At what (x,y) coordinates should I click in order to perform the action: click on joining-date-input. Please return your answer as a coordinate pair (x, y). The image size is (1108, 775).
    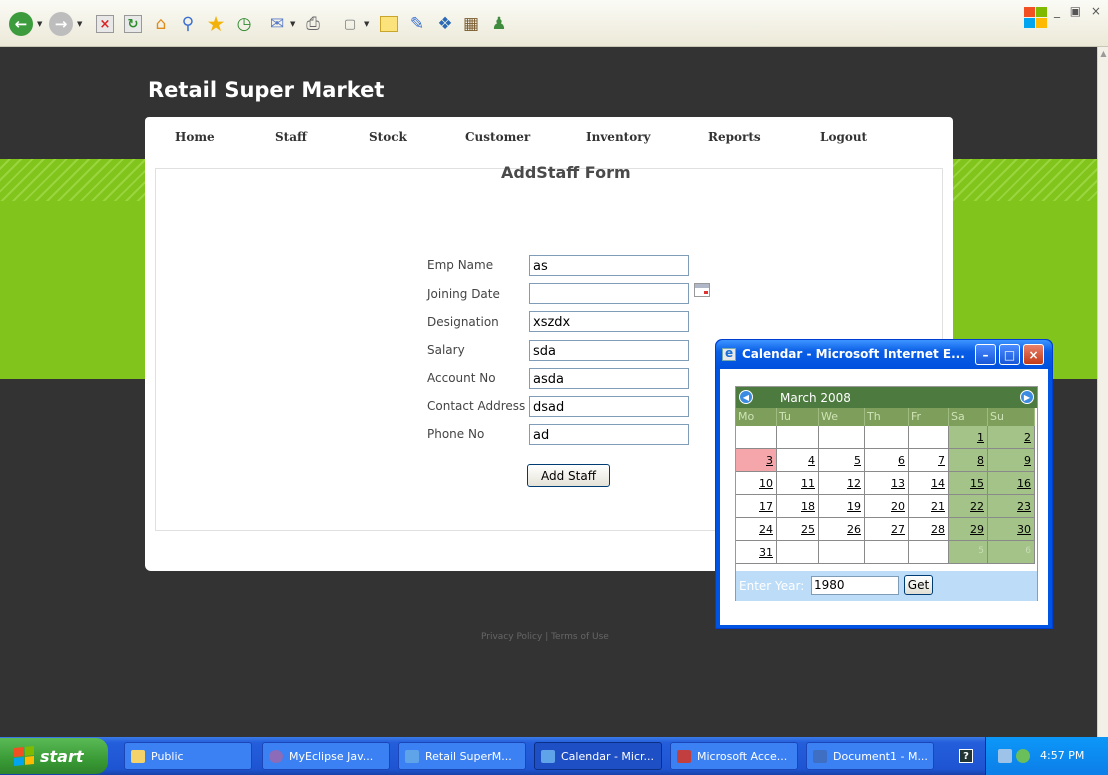
    Looking at the image, I should click on (609, 293).